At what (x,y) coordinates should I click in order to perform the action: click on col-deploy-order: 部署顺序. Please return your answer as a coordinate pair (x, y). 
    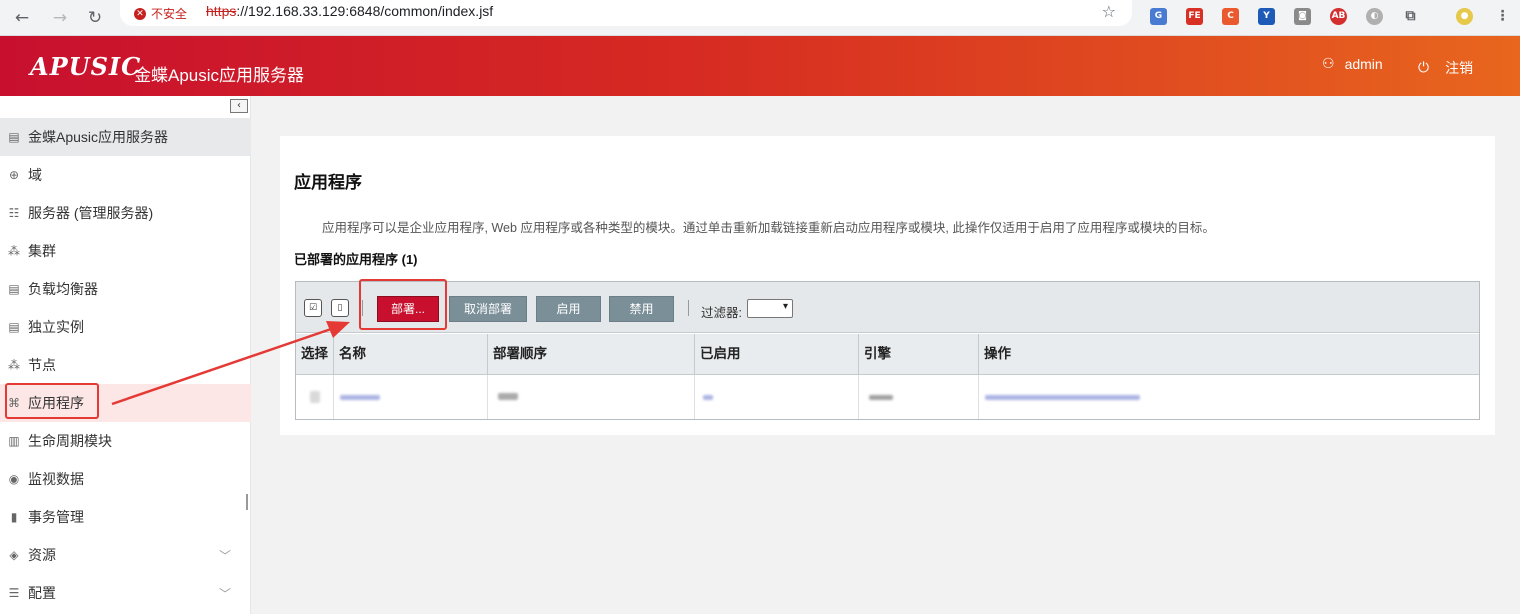
    Looking at the image, I should click on (591, 354).